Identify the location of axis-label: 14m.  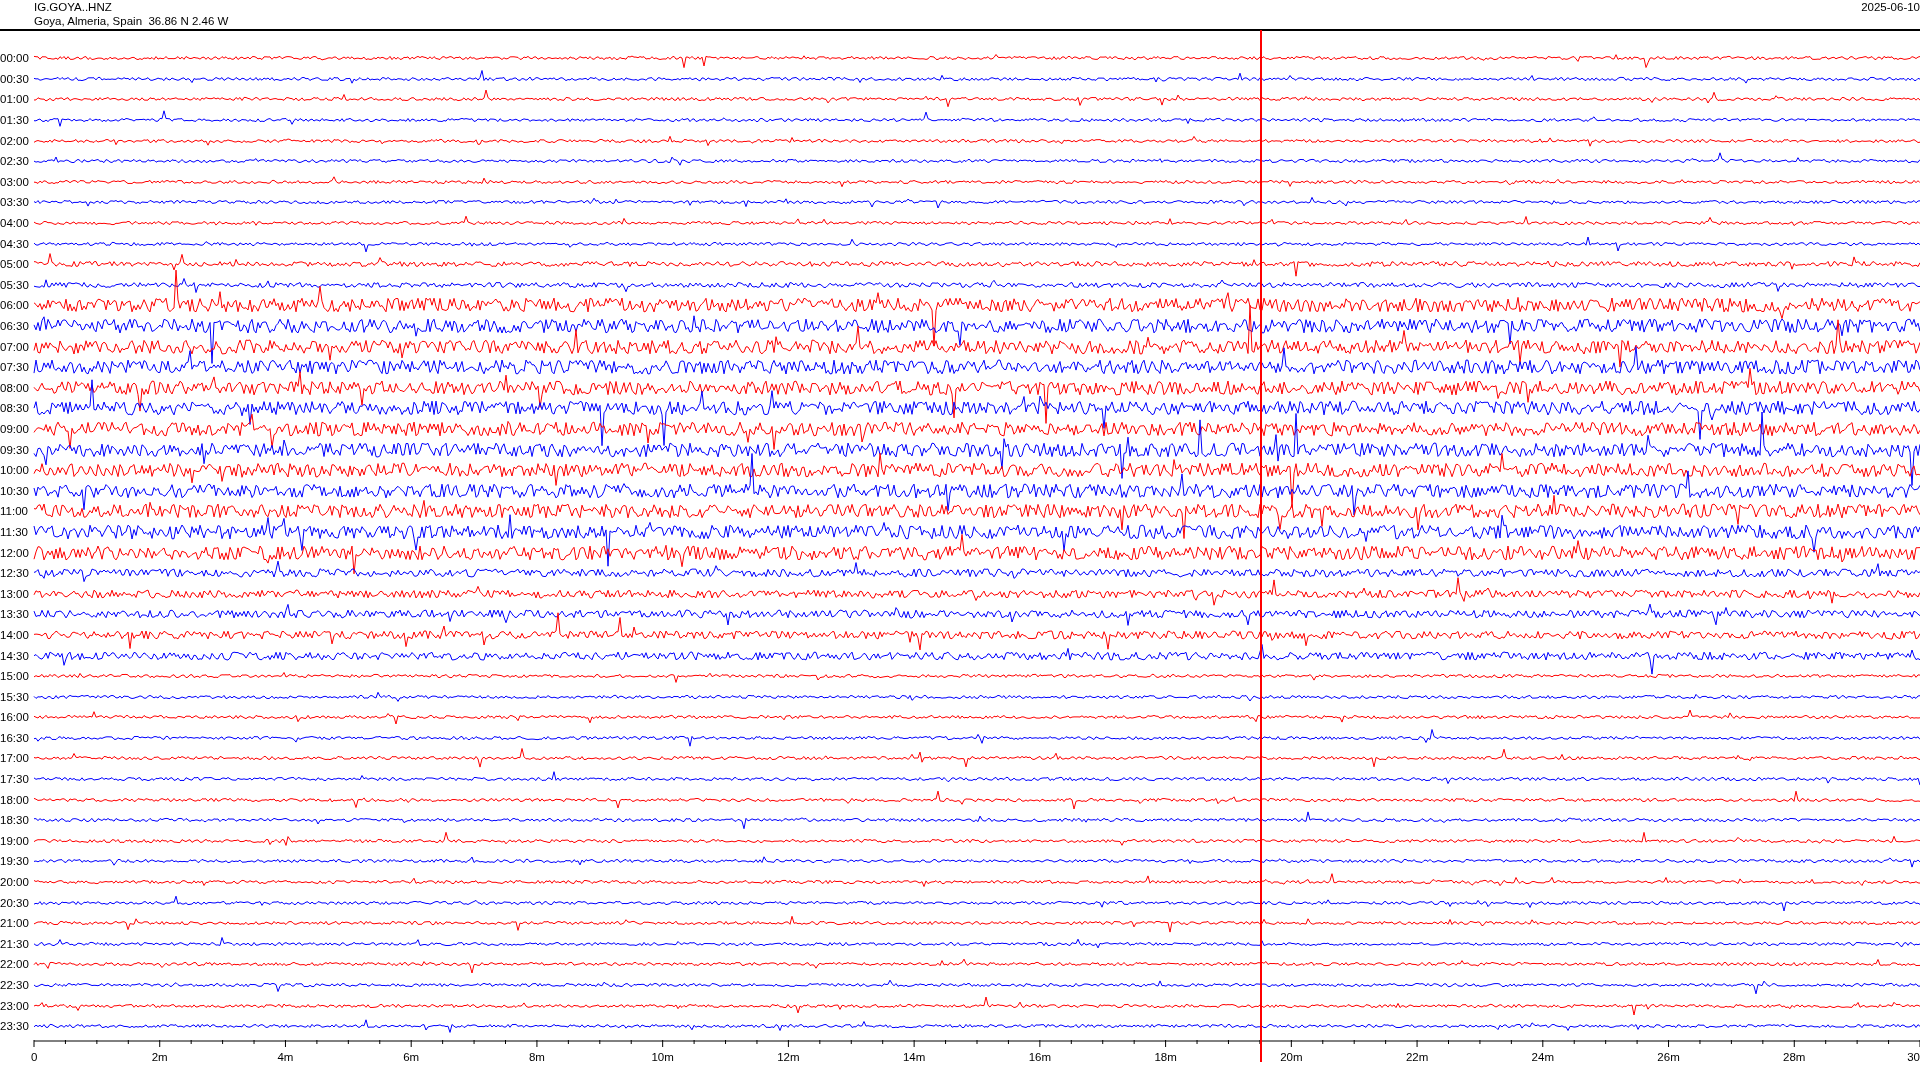
(914, 1056).